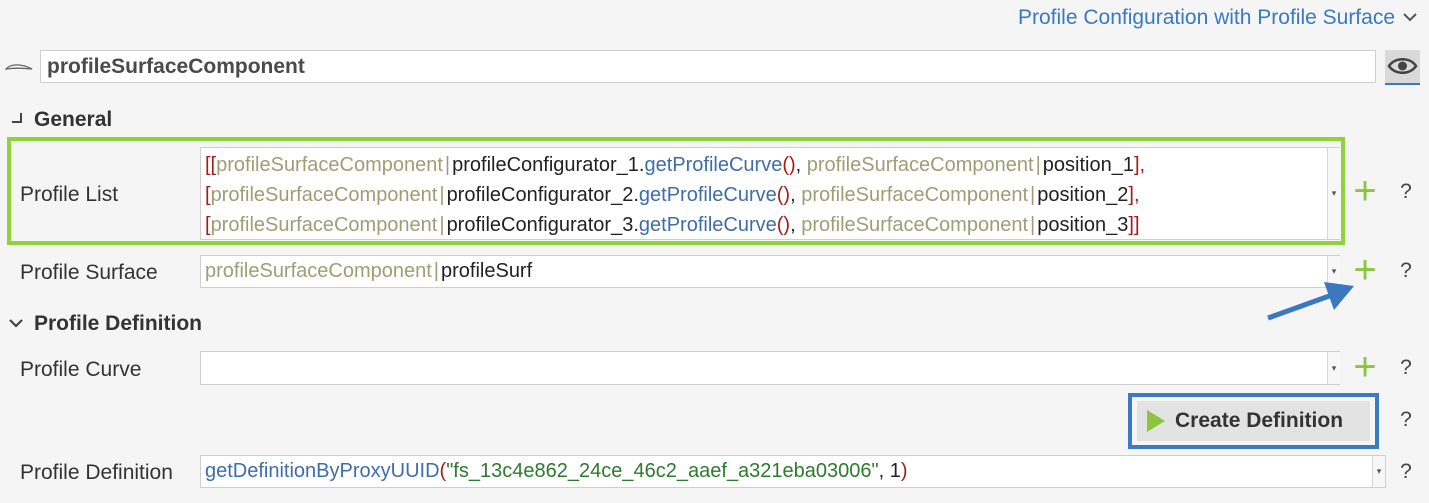  What do you see at coordinates (69, 194) in the screenshot?
I see `profile-list-label: Profile List` at bounding box center [69, 194].